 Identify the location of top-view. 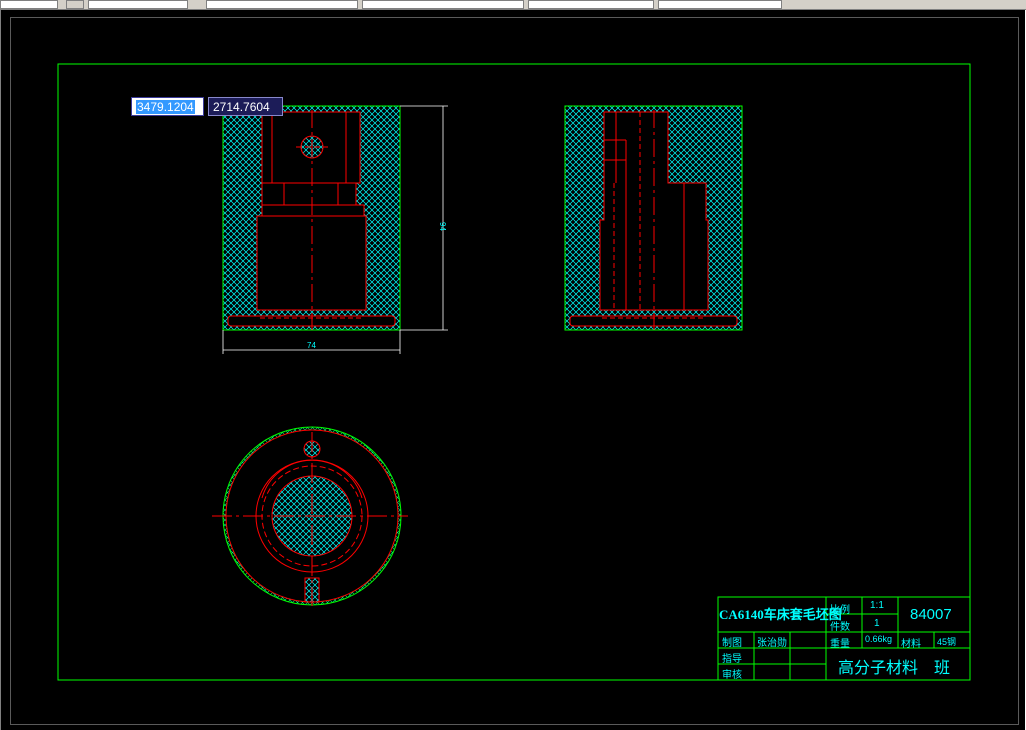
(310, 516).